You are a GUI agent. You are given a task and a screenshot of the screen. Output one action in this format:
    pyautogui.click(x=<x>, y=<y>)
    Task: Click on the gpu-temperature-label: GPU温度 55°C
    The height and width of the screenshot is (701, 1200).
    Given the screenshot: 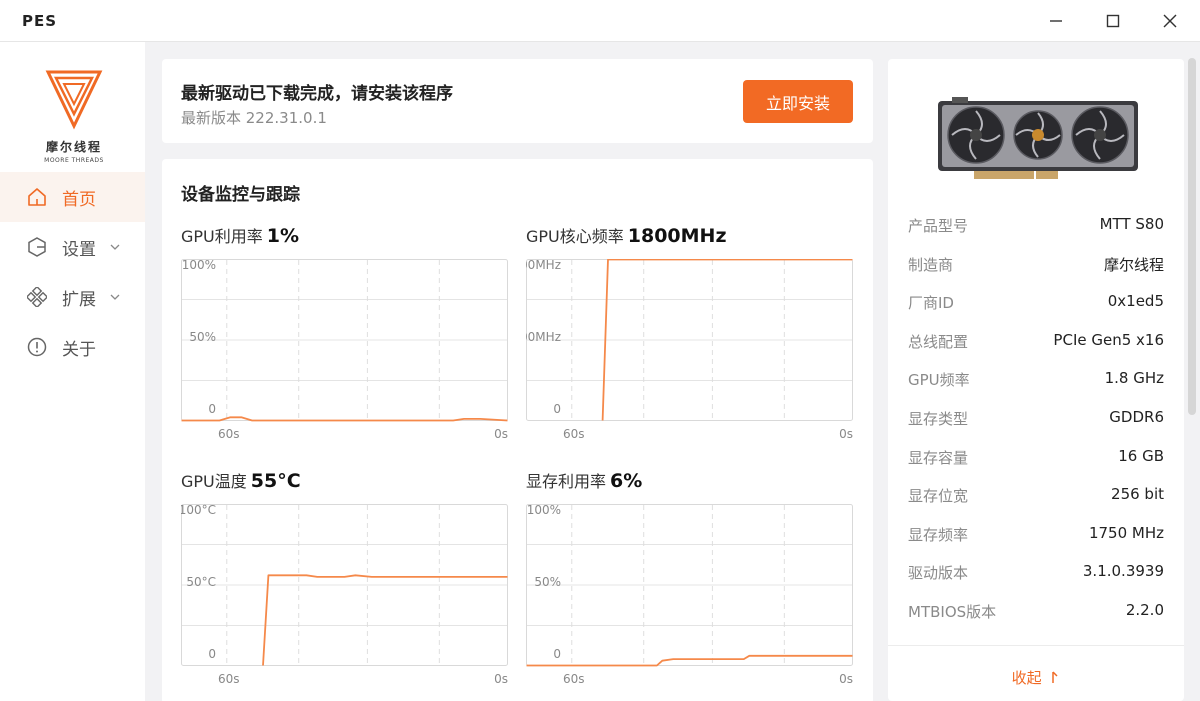 What is the action you would take?
    pyautogui.click(x=241, y=480)
    